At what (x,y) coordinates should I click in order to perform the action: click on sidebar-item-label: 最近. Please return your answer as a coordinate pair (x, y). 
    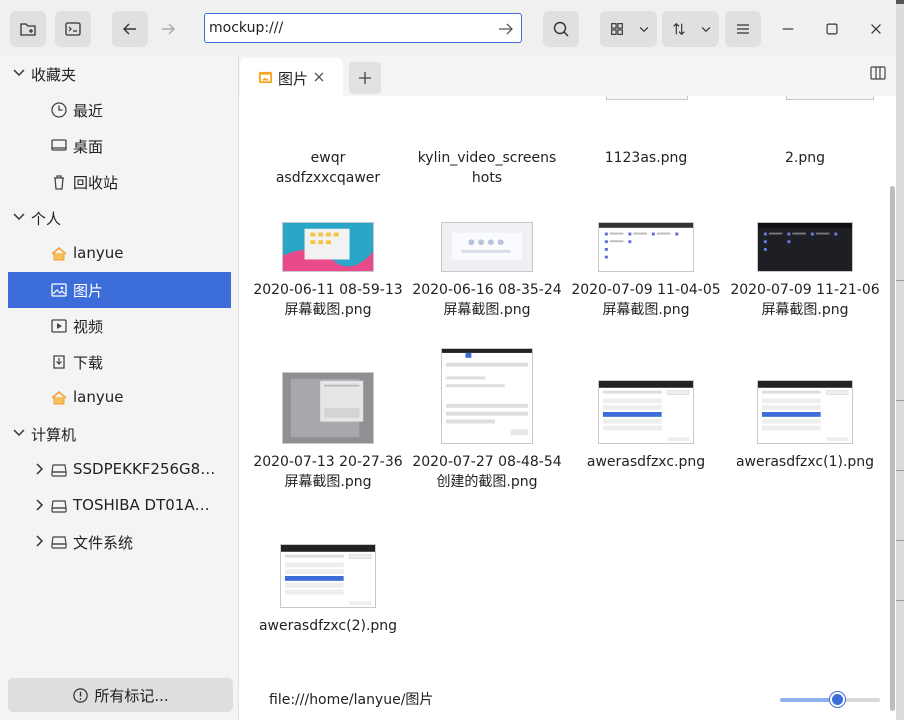
    Looking at the image, I should click on (88, 111).